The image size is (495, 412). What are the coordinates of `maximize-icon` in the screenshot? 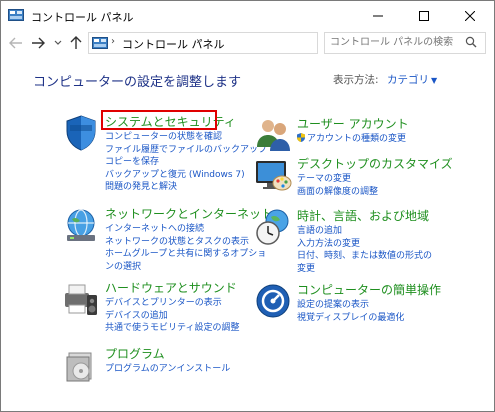 It's located at (424, 16).